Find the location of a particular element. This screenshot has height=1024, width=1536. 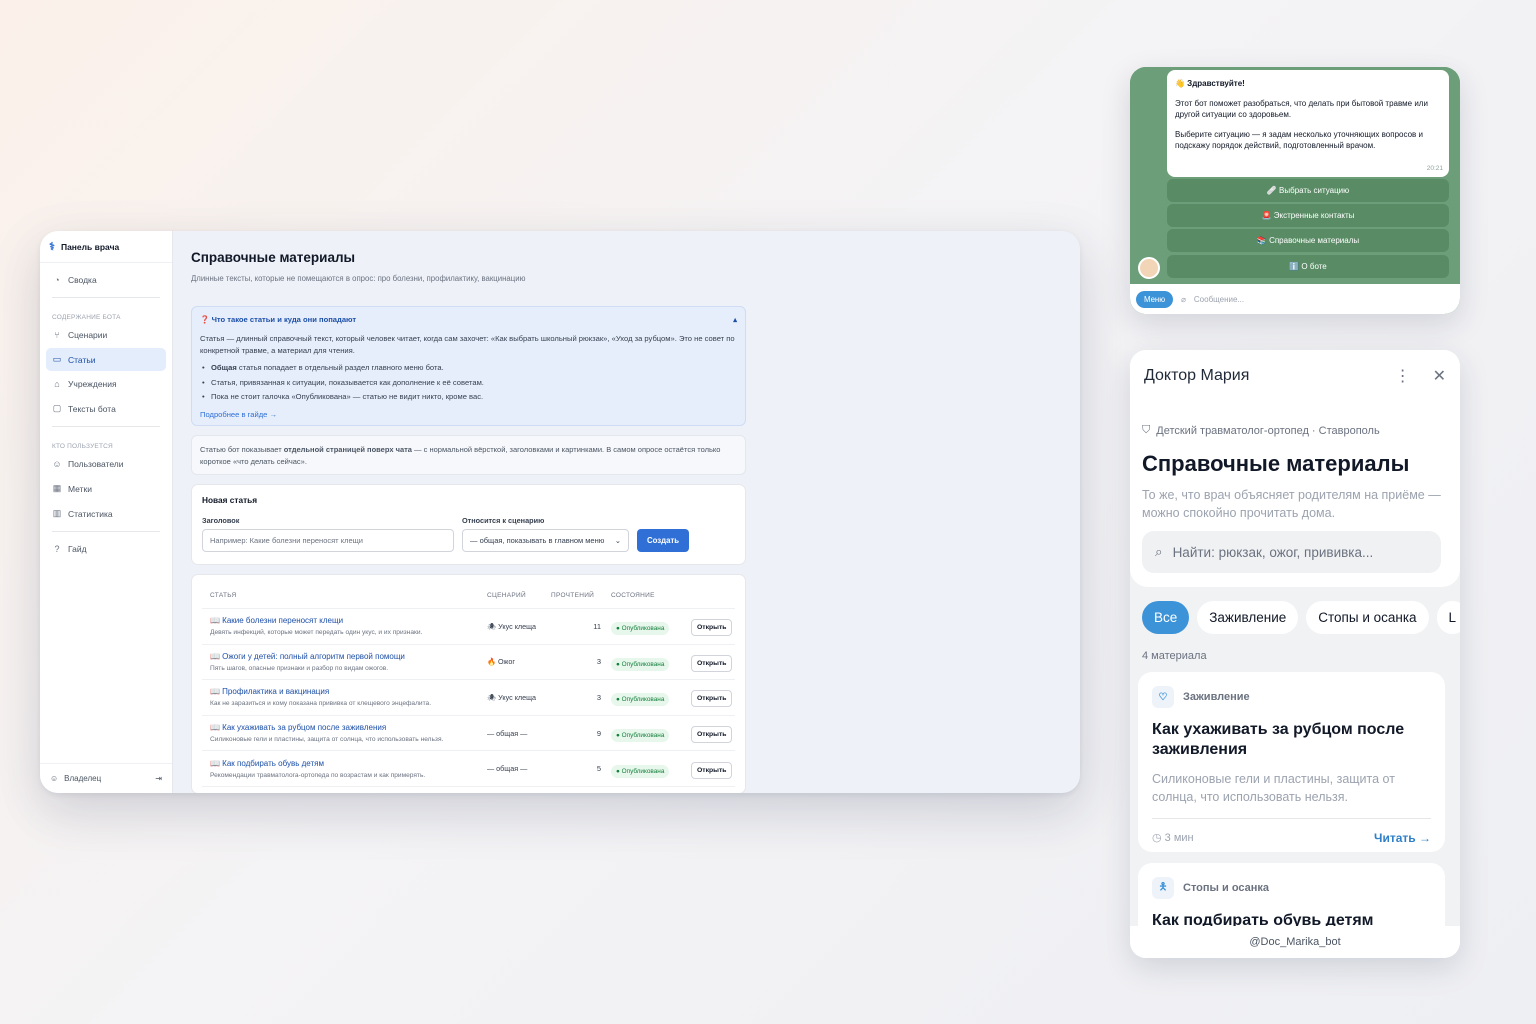

sidebar-item-users: ☺ Пользователи is located at coordinates (106, 464).